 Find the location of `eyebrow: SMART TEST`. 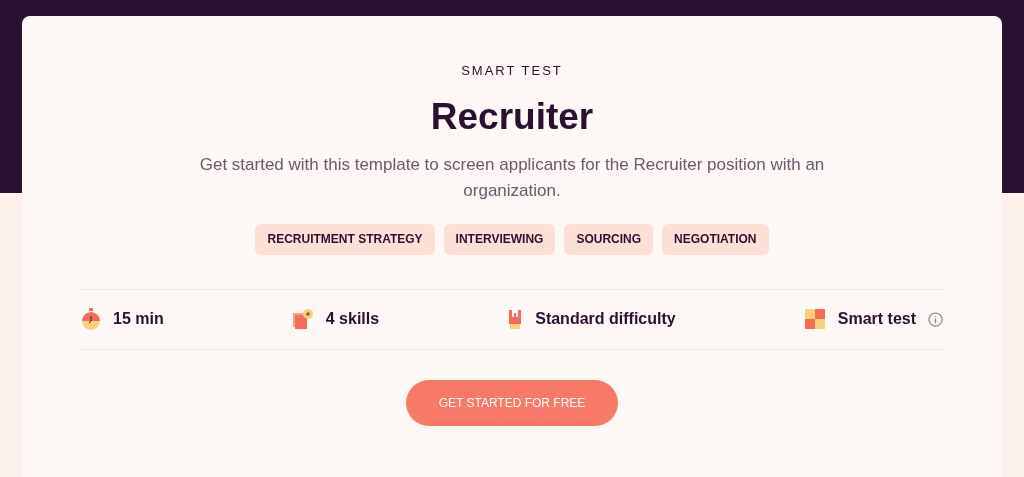

eyebrow: SMART TEST is located at coordinates (512, 71).